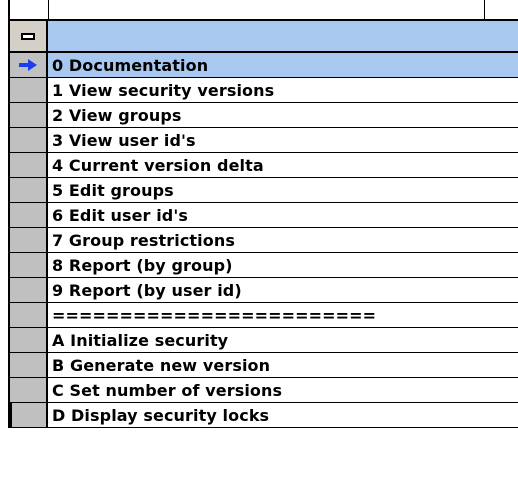 Image resolution: width=518 pixels, height=501 pixels. I want to click on menu-row: 6 Edit user id's, so click(264, 215).